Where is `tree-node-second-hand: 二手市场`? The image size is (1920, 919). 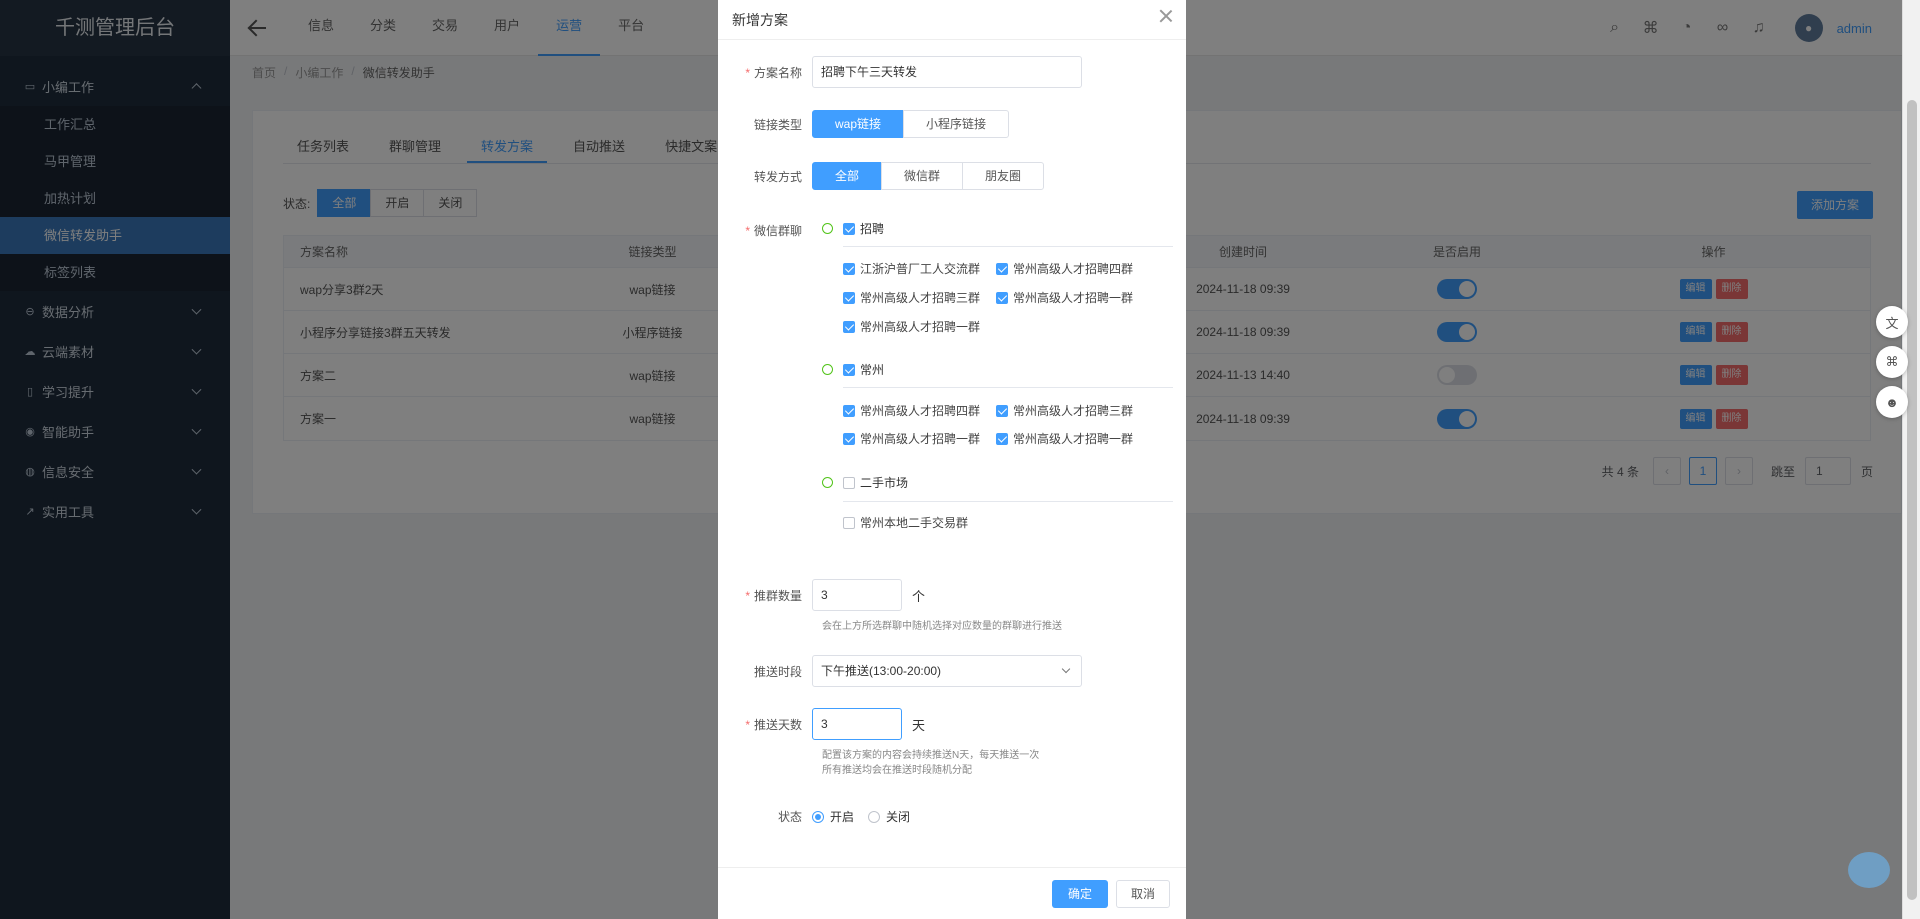
tree-node-second-hand: 二手市场 is located at coordinates (865, 482).